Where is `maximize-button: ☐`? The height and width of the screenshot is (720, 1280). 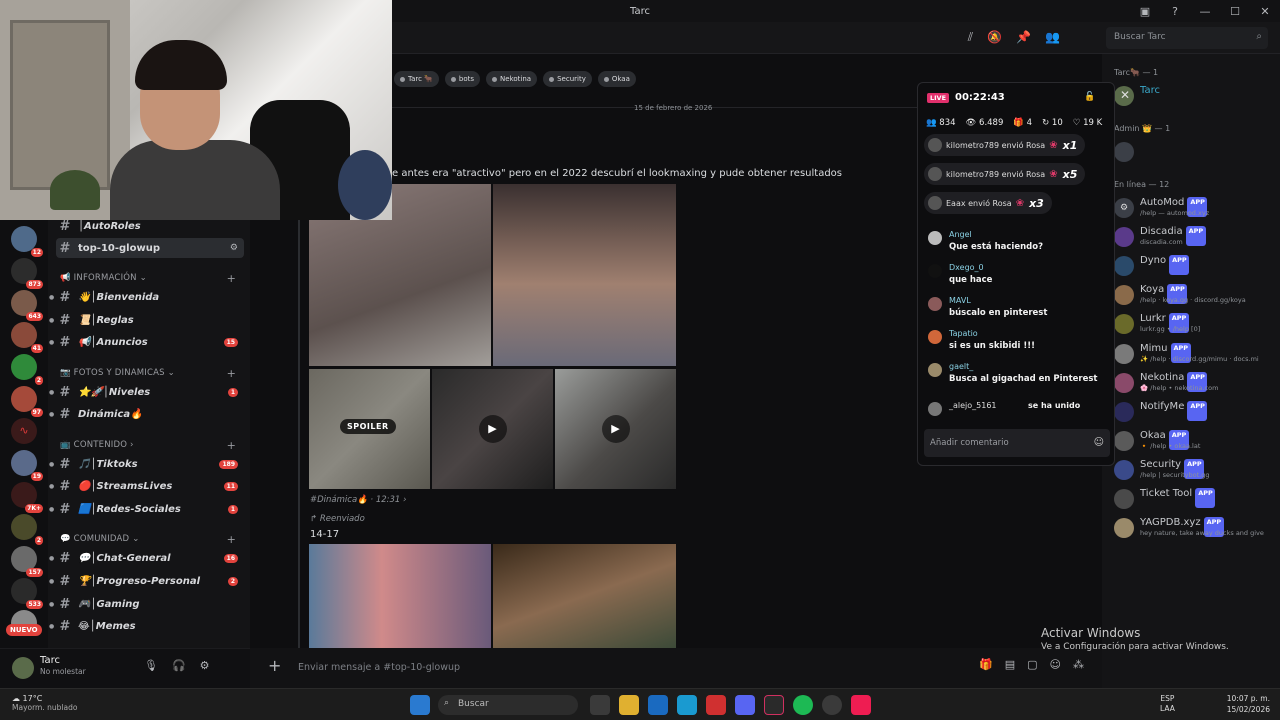 maximize-button: ☐ is located at coordinates (1235, 11).